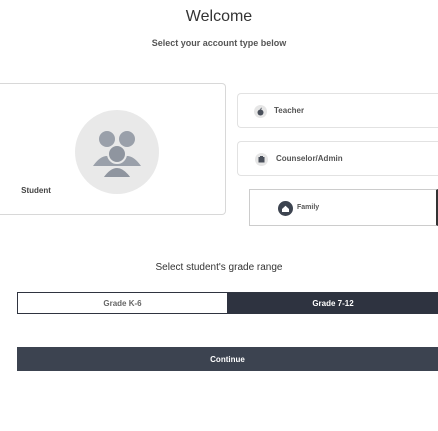 Image resolution: width=438 pixels, height=431 pixels. I want to click on briefcase-icon, so click(261, 159).